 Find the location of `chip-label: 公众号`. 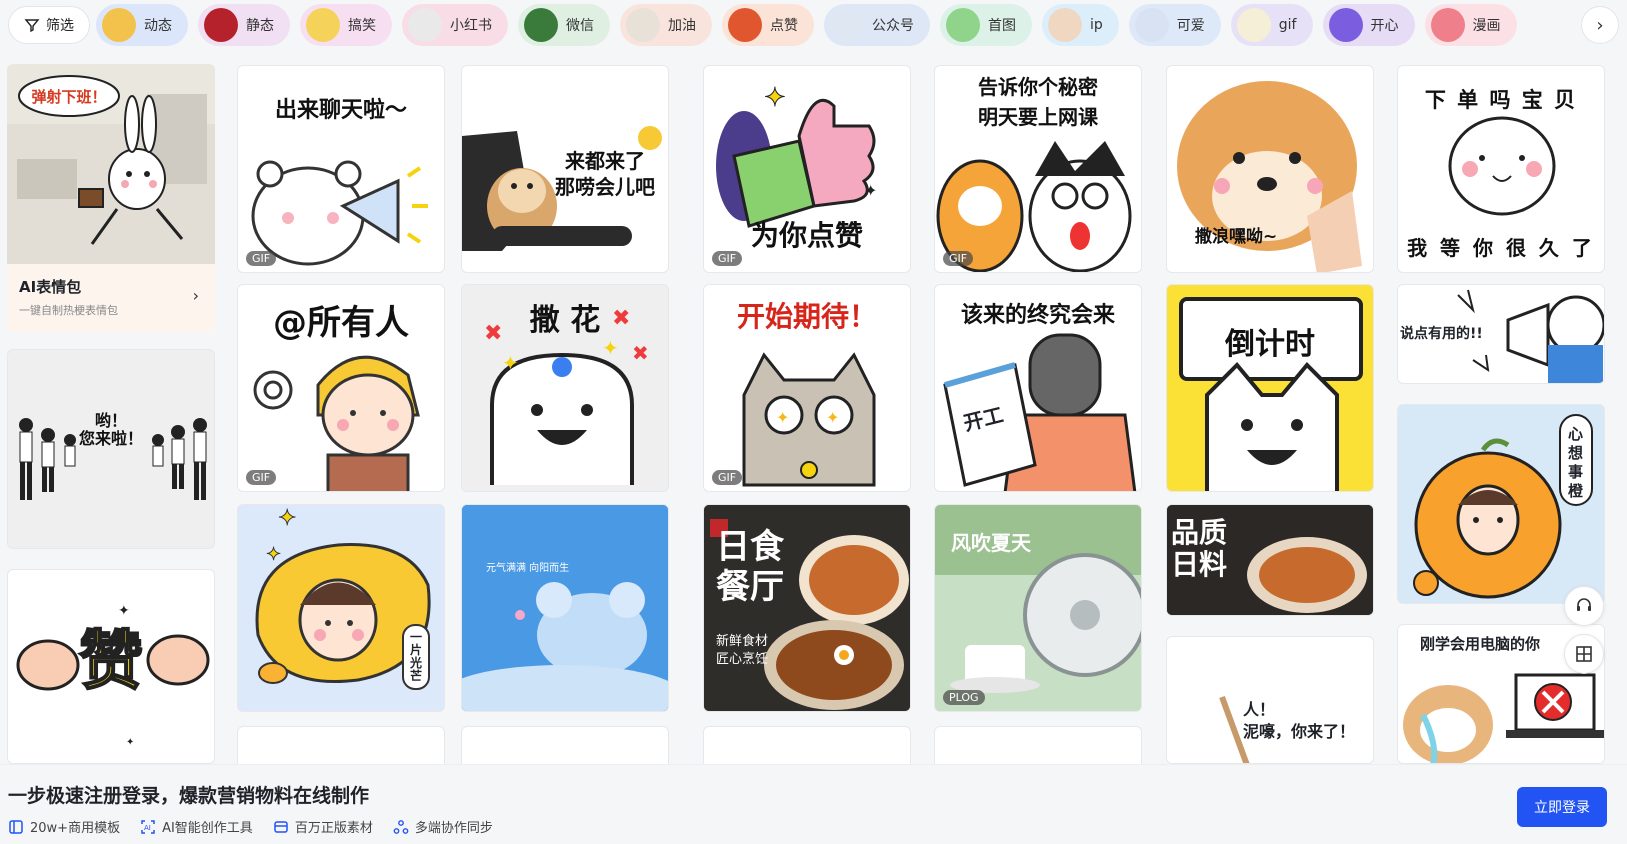

chip-label: 公众号 is located at coordinates (893, 26).